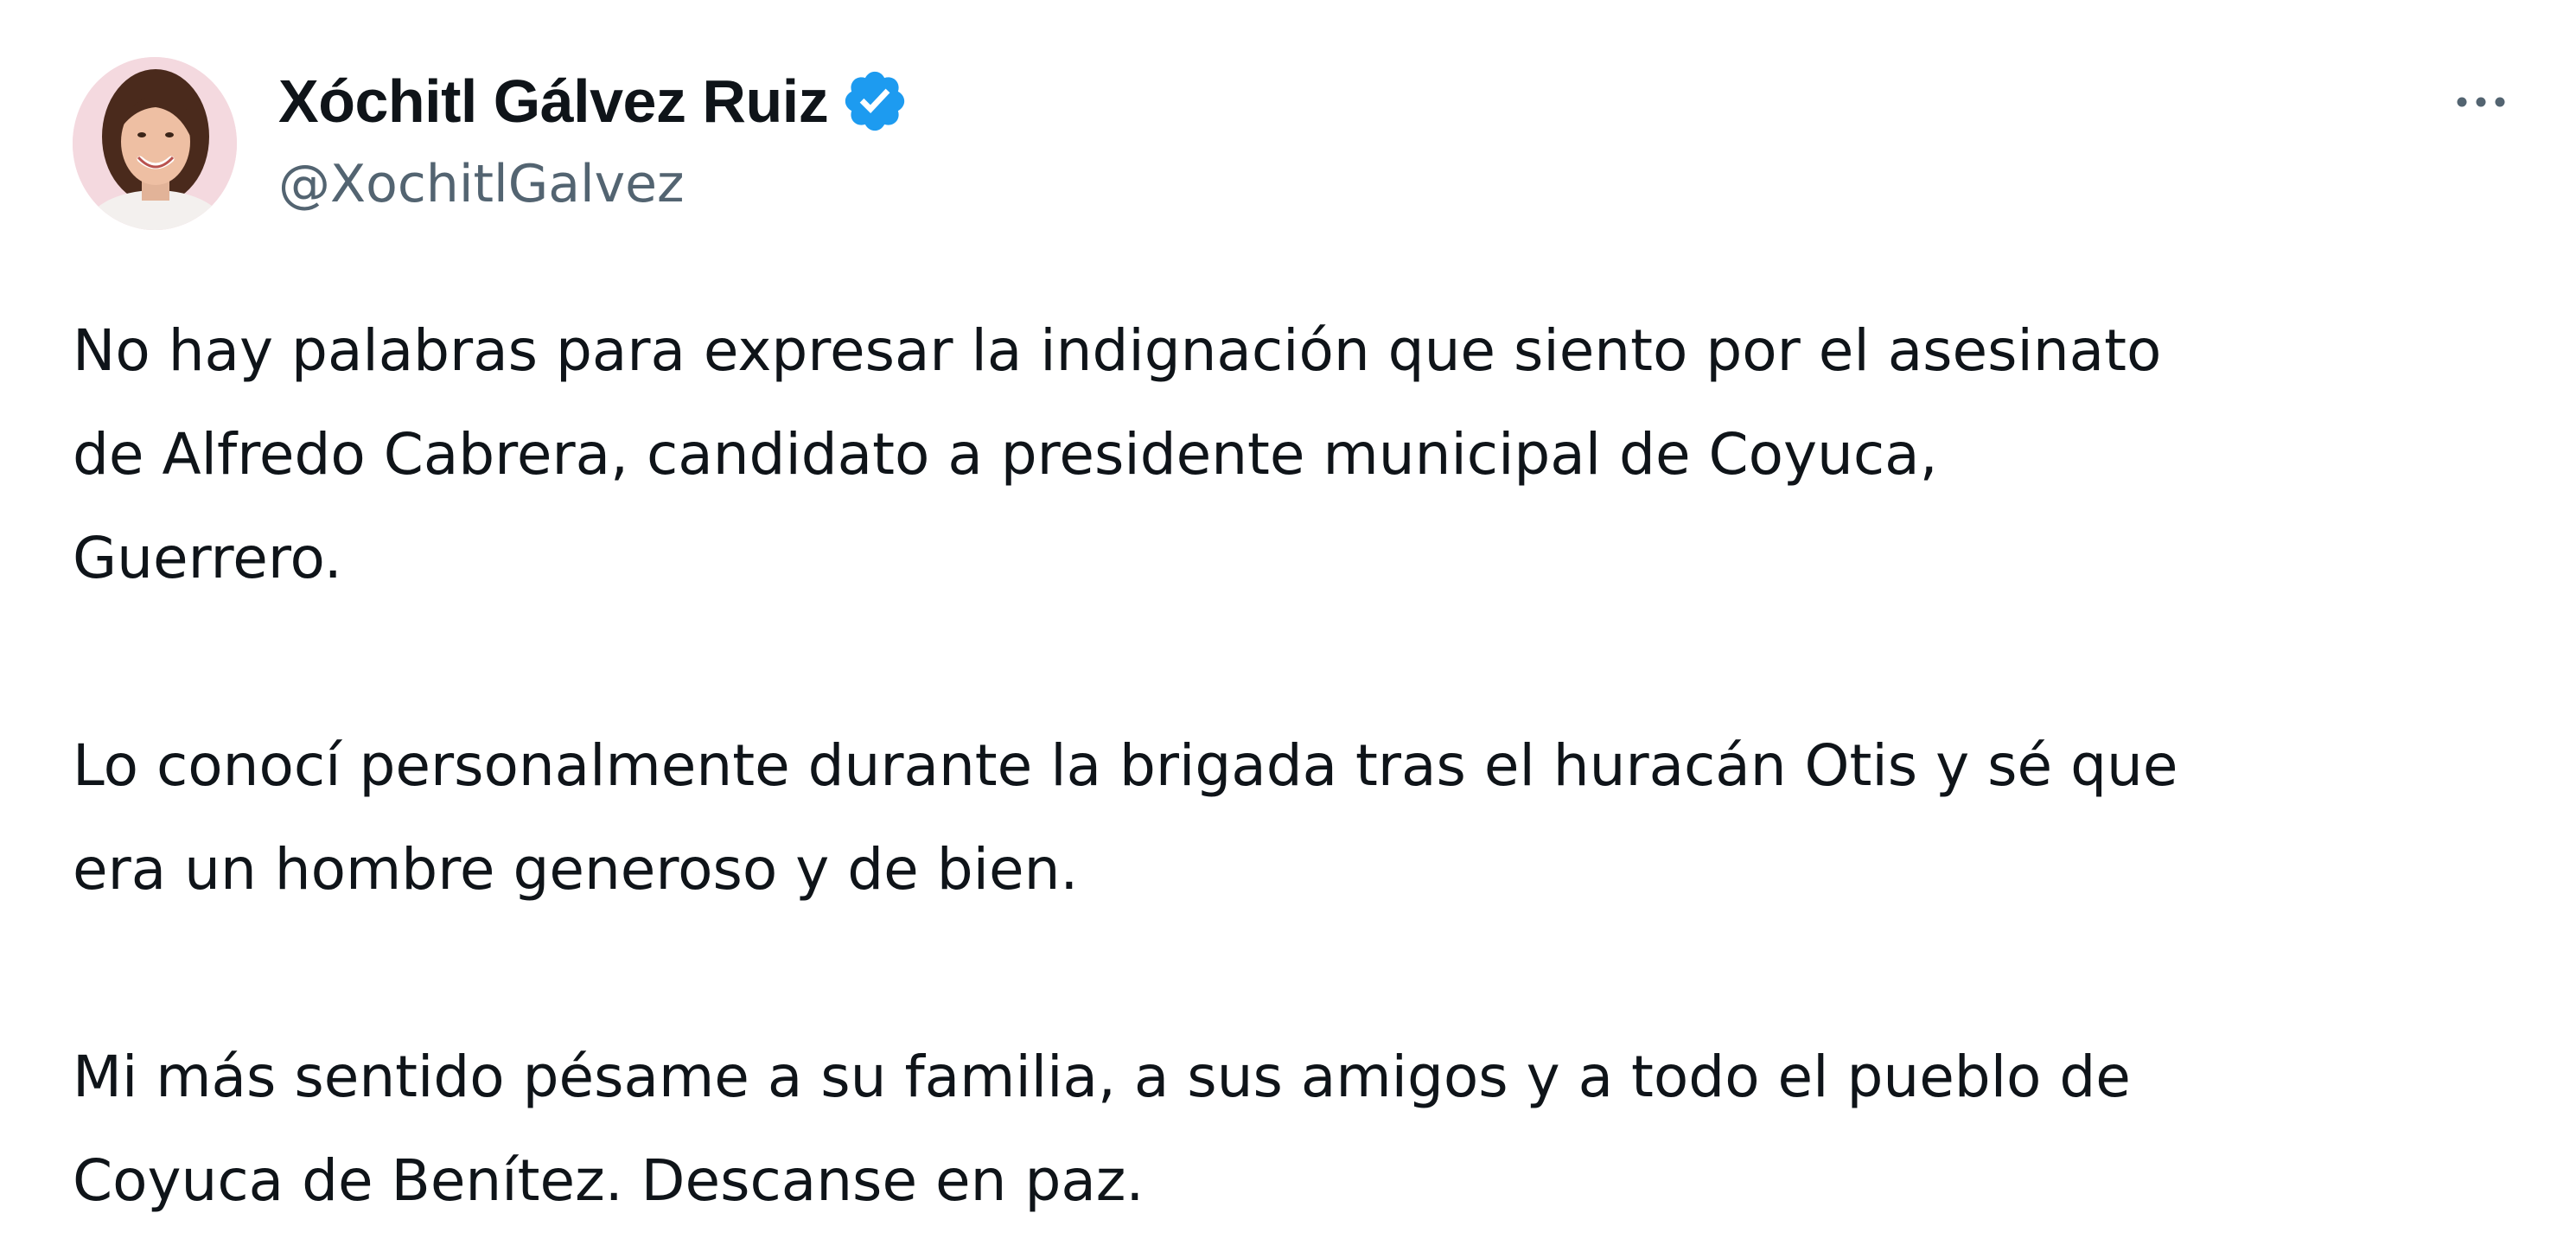  What do you see at coordinates (576, 869) in the screenshot?
I see `tweet-line: era un hombre generoso y de bien.` at bounding box center [576, 869].